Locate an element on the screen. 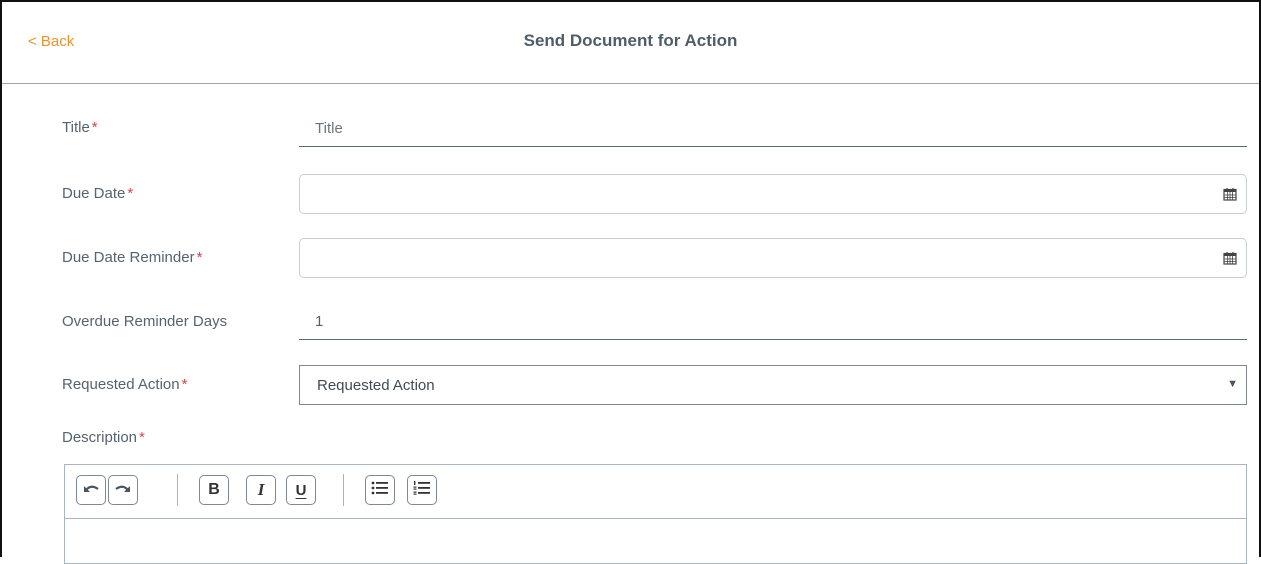 This screenshot has height=564, width=1261. numbered-list-icon is located at coordinates (422, 490).